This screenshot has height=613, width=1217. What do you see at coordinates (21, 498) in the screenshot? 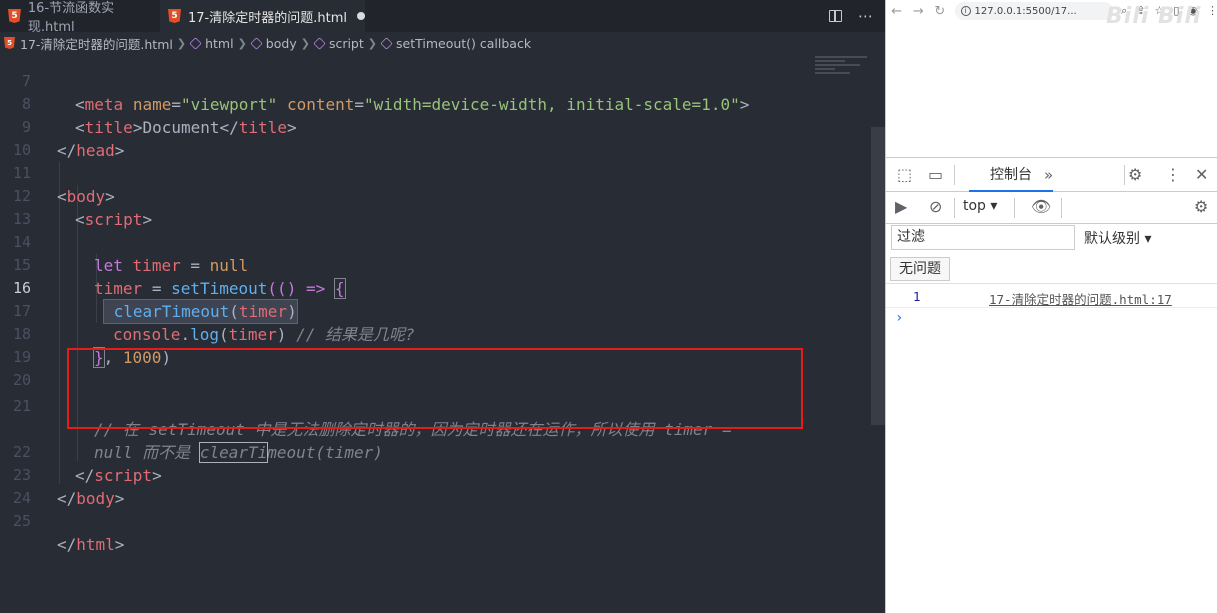
I see `code-line-24: 24` at bounding box center [21, 498].